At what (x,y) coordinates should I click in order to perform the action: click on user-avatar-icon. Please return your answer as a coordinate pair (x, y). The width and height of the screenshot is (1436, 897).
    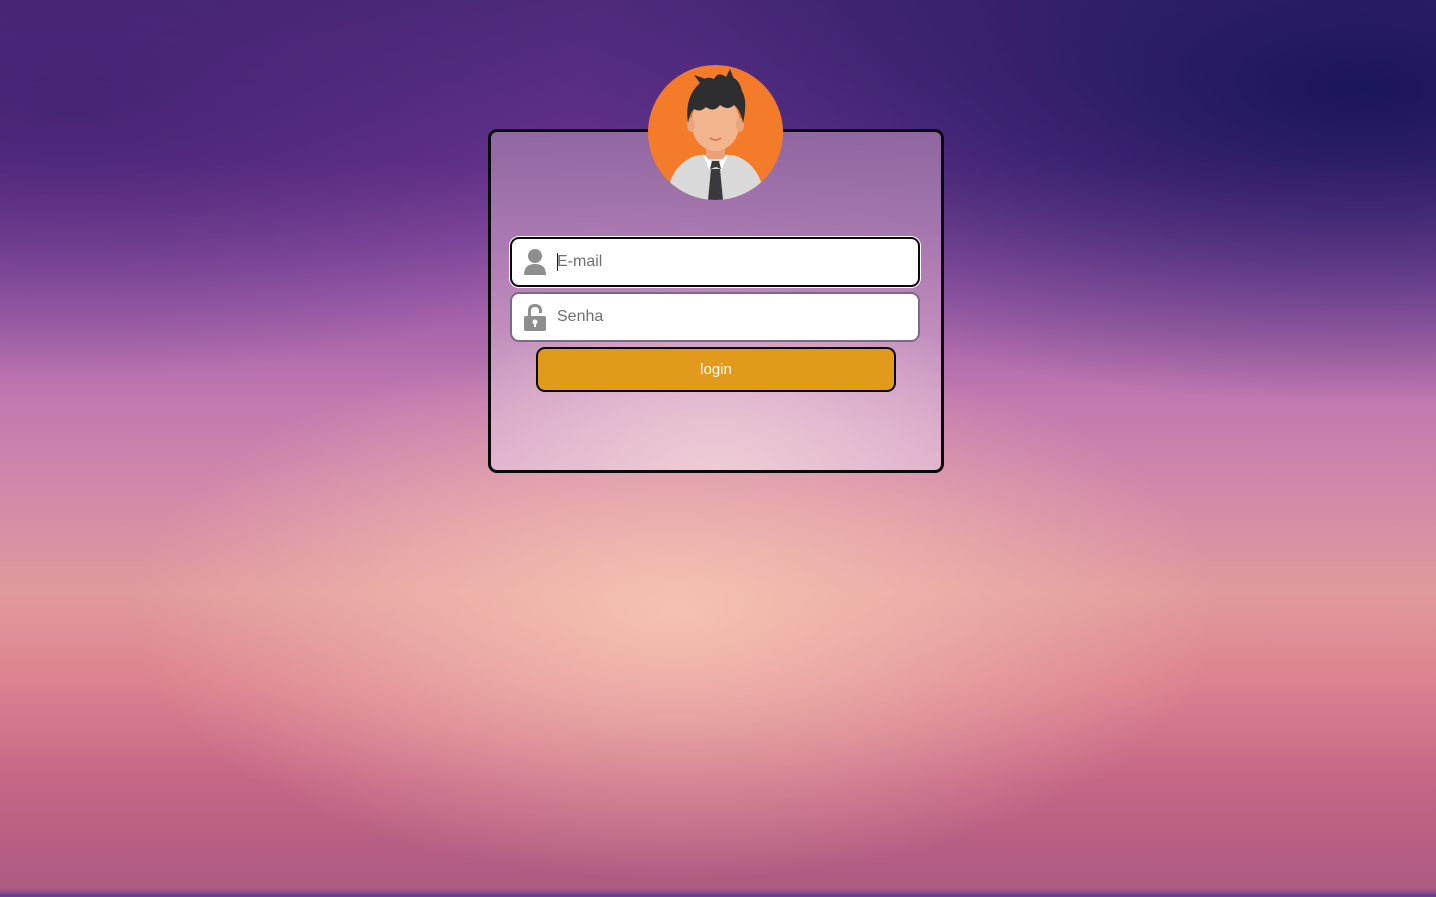
    Looking at the image, I should click on (715, 132).